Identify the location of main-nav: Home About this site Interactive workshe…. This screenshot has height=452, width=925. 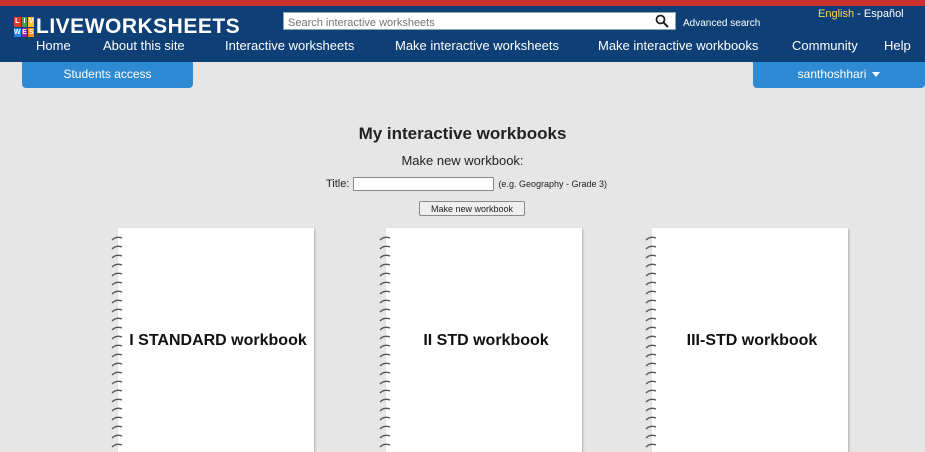
(462, 49).